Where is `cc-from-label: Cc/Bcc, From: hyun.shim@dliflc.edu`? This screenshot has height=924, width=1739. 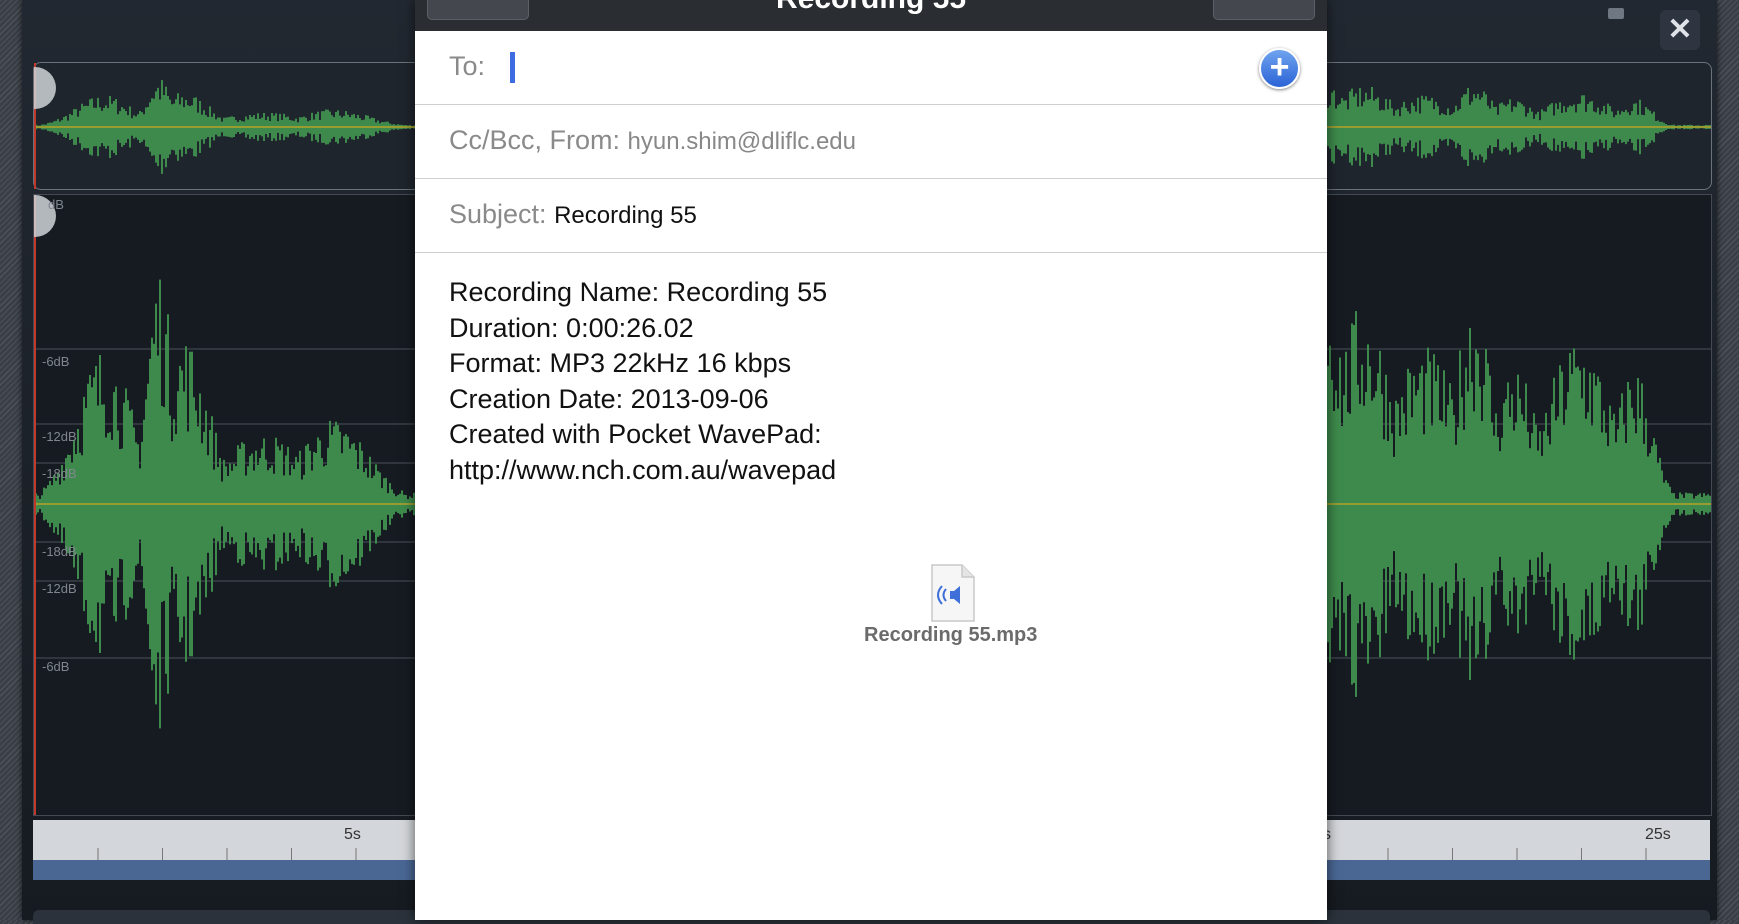
cc-from-label: Cc/Bcc, From: hyun.shim@dliflc.edu is located at coordinates (652, 140).